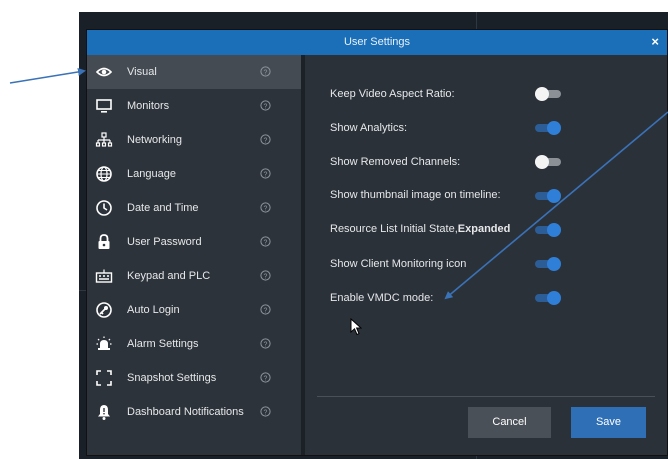 Image resolution: width=668 pixels, height=459 pixels. Describe the element at coordinates (164, 242) in the screenshot. I see `sidebar-item-label: User Password` at that location.